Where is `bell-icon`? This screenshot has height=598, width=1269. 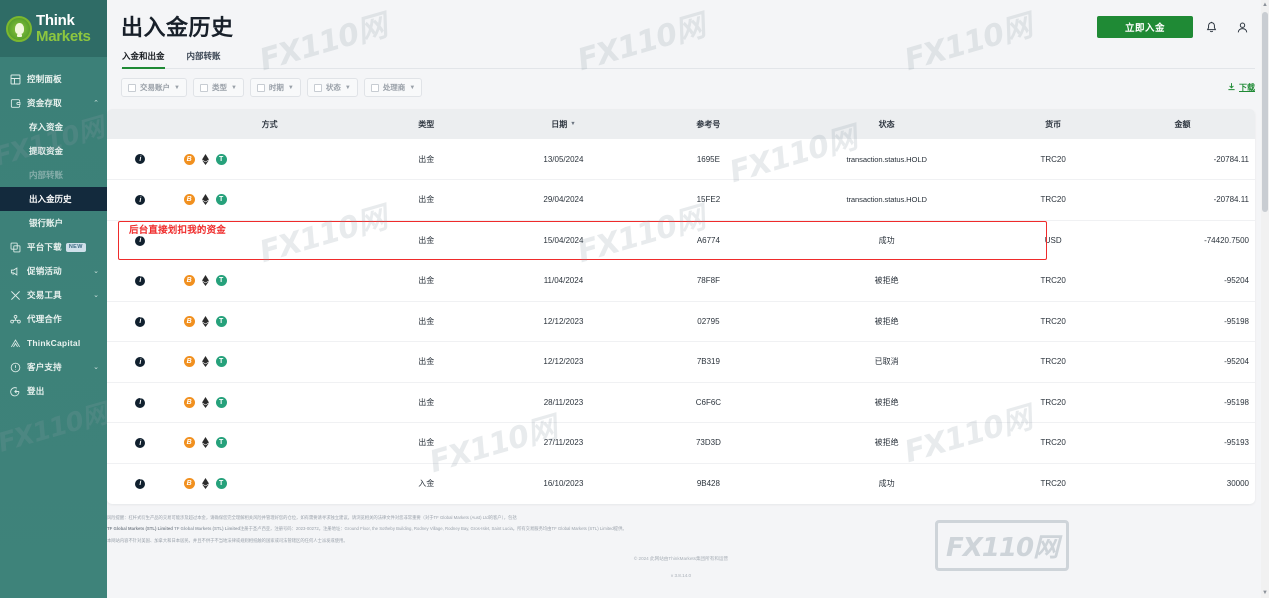 bell-icon is located at coordinates (1211, 27).